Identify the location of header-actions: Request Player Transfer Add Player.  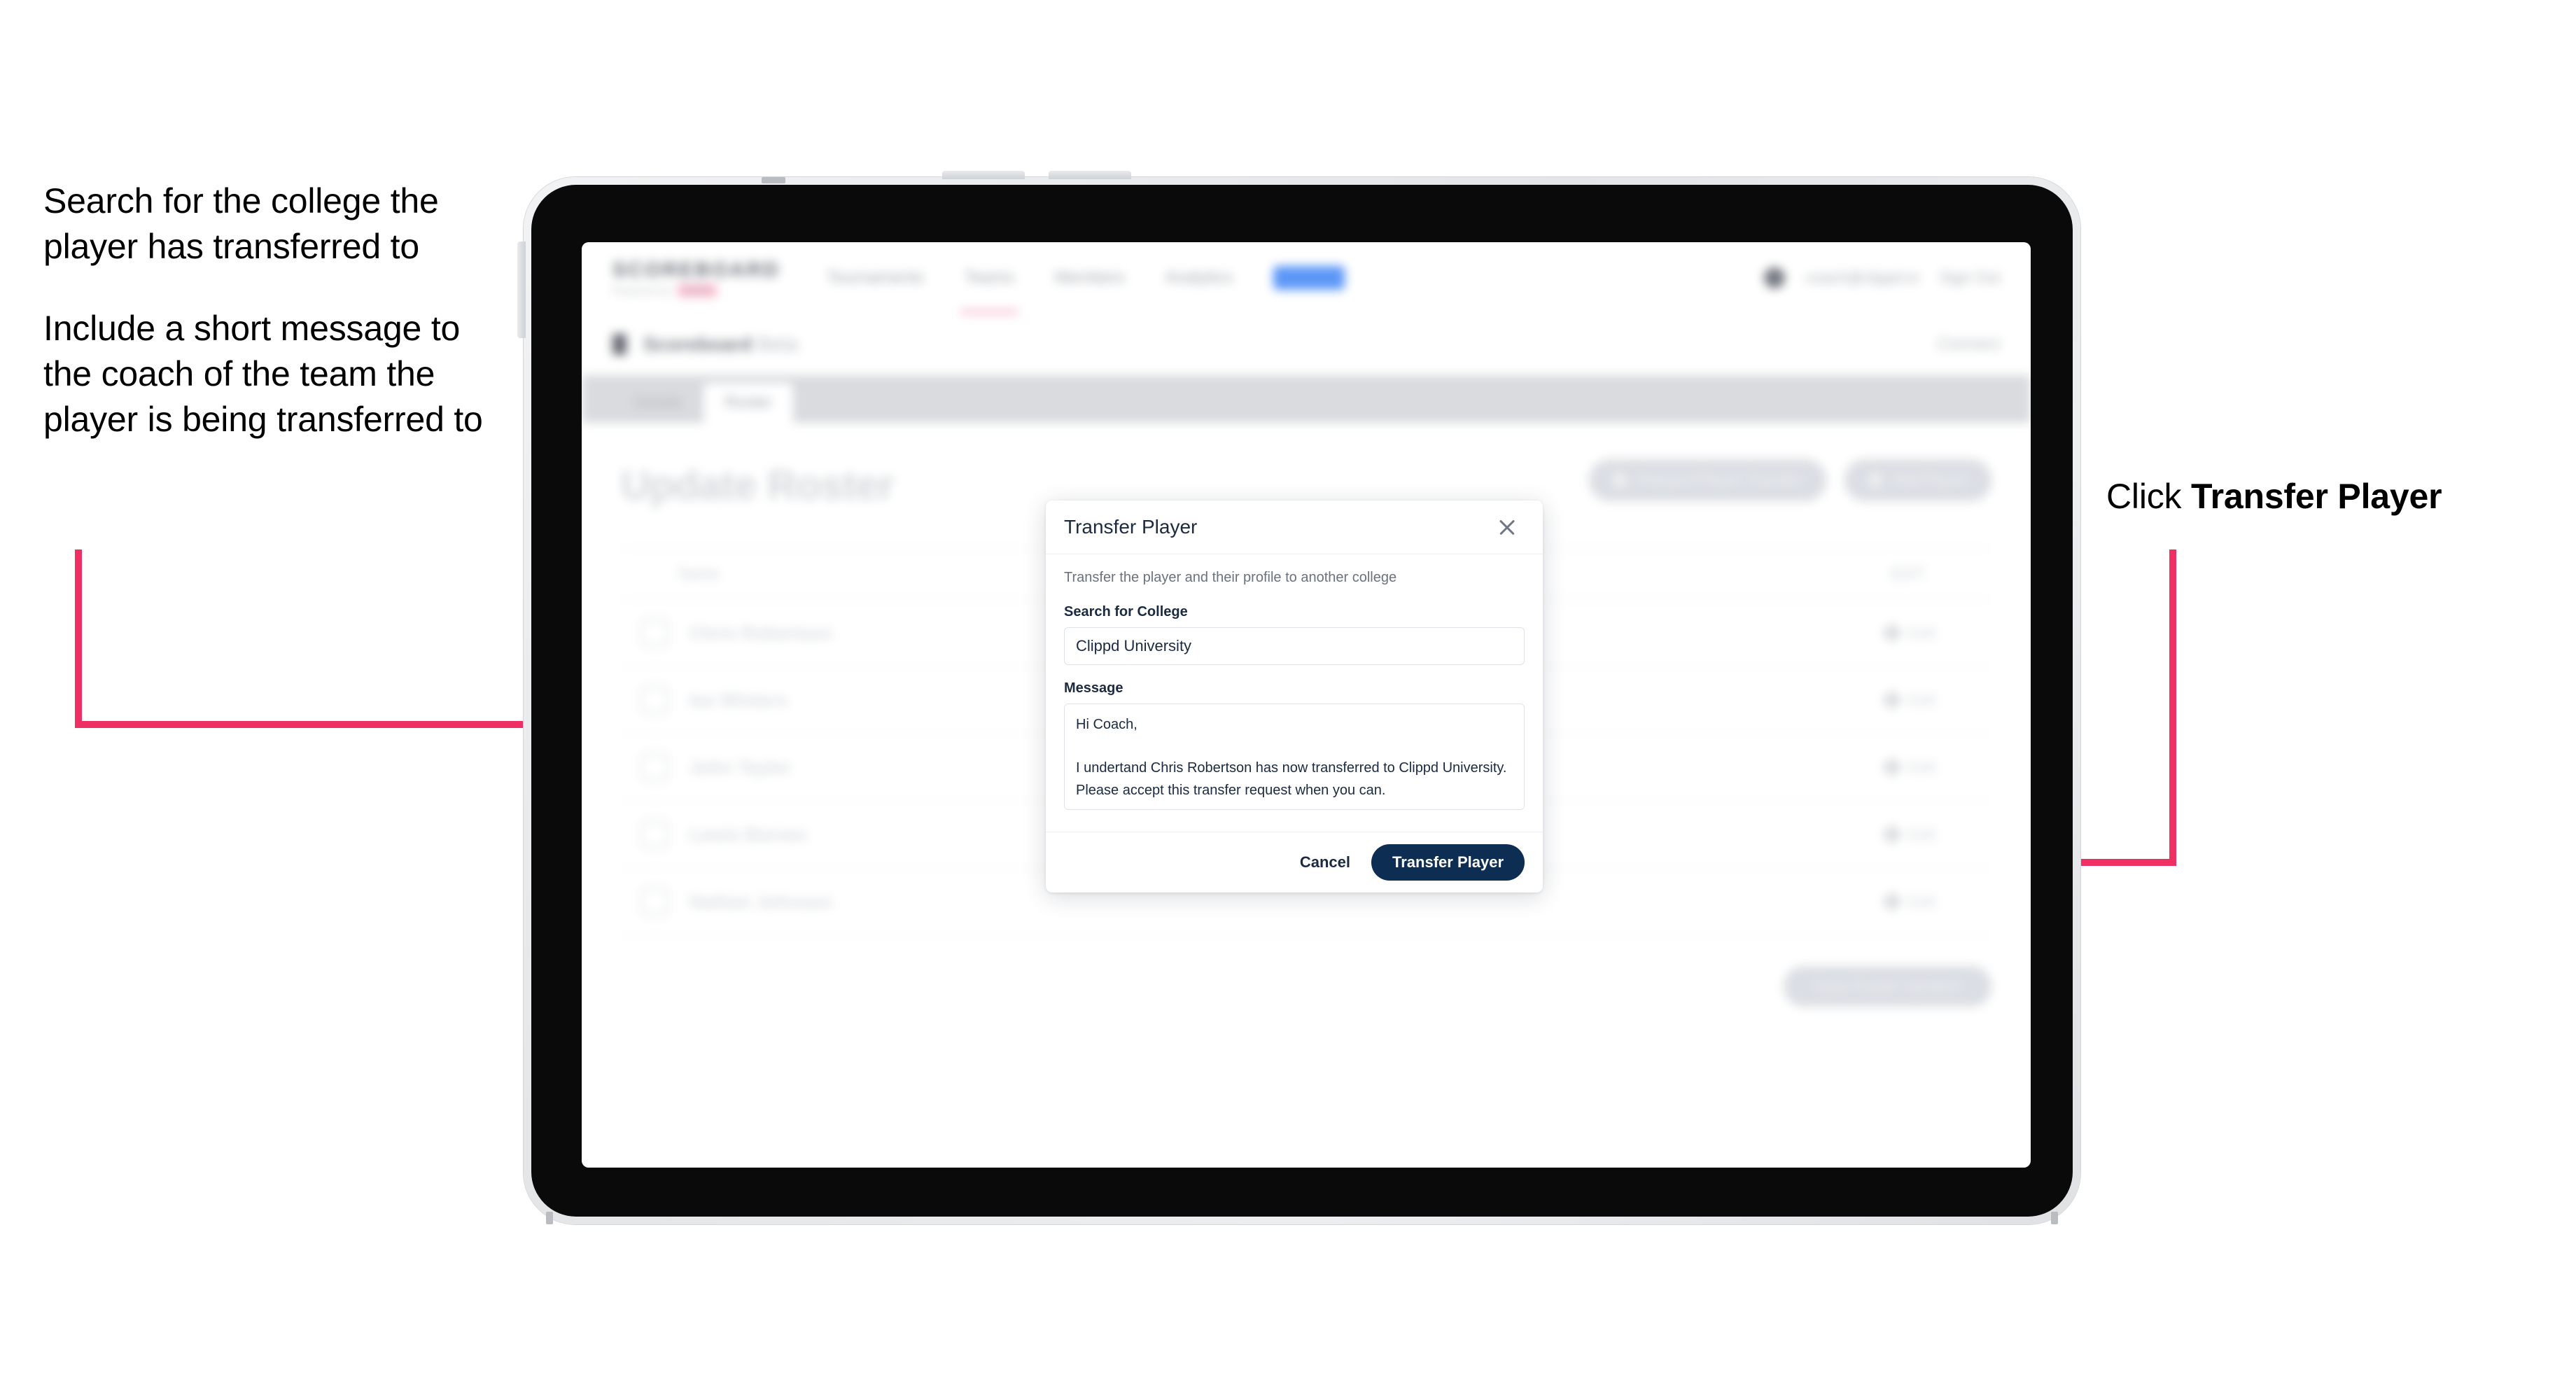
(1790, 480).